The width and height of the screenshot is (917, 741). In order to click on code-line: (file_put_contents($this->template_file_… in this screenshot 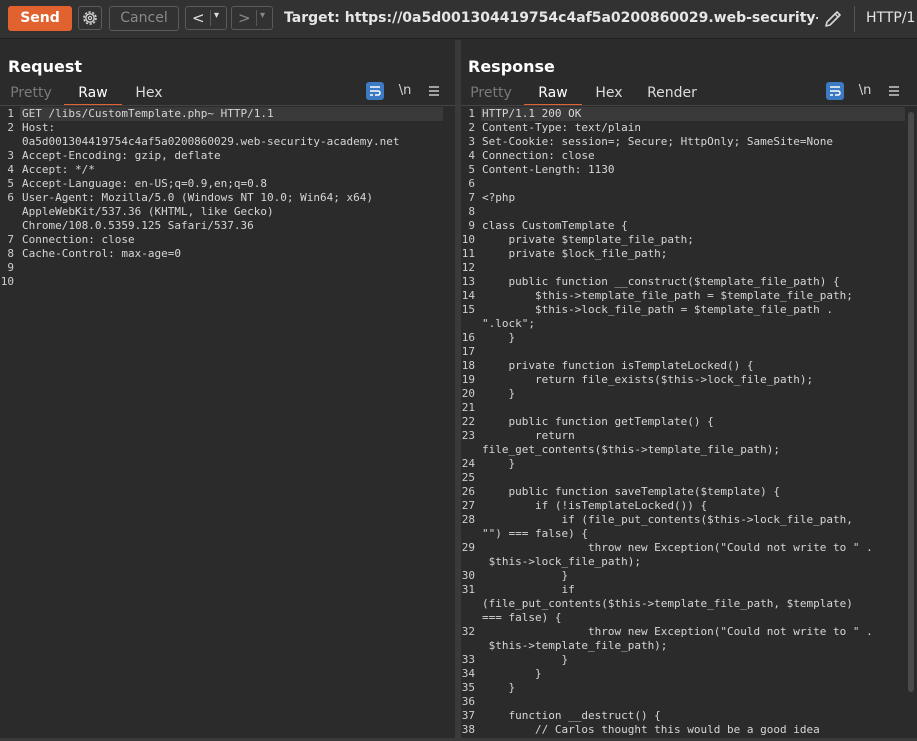, I will do `click(689, 604)`.